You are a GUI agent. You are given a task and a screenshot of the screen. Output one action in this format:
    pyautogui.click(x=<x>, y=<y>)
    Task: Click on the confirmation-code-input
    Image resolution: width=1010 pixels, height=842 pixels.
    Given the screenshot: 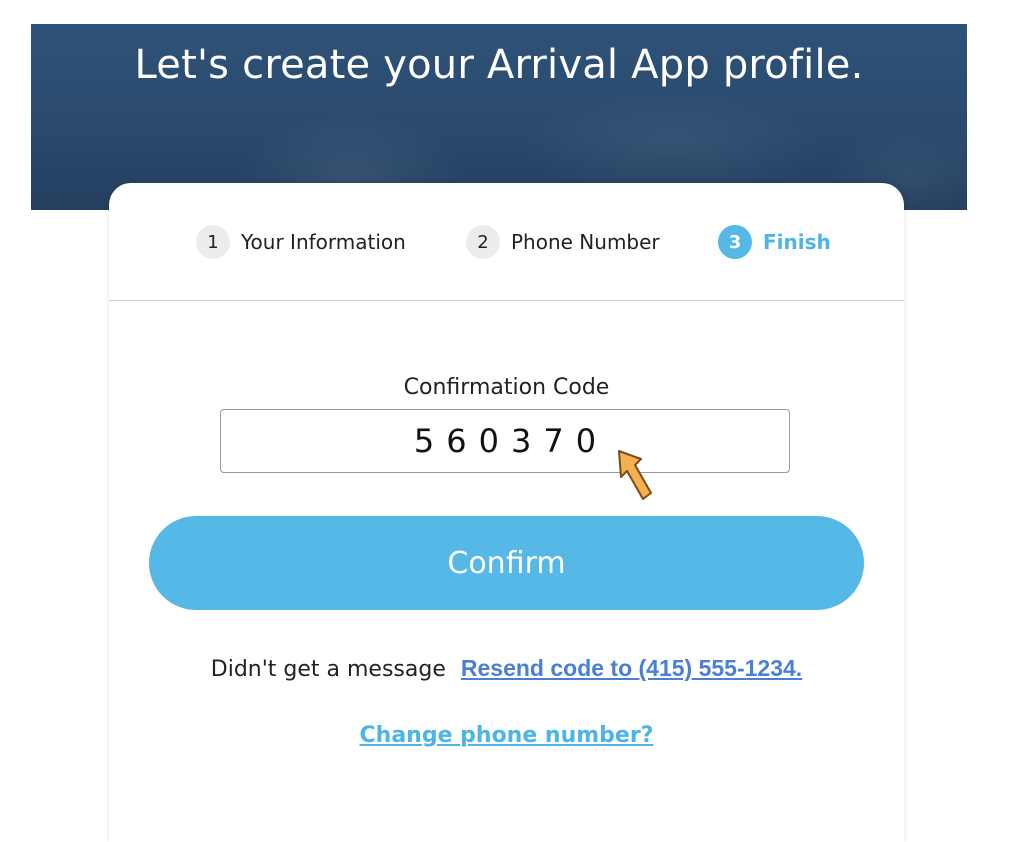 What is the action you would take?
    pyautogui.click(x=505, y=441)
    